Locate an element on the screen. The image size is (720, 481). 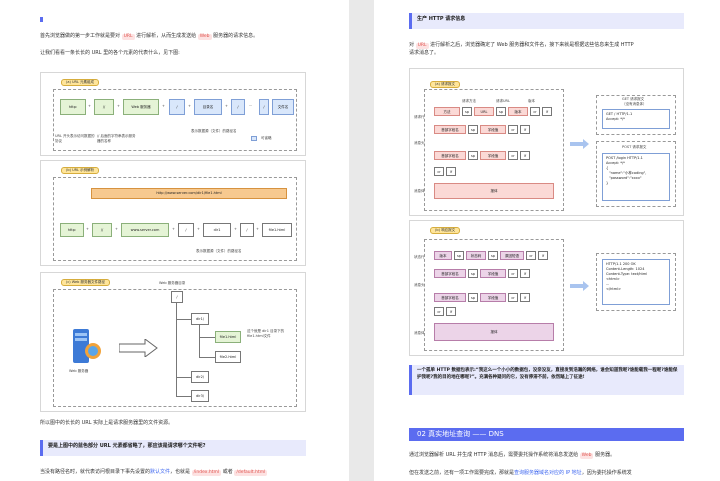
note-file1: 这个就是 dir1 目录下的 file1.html文件 is located at coordinates (266, 333).